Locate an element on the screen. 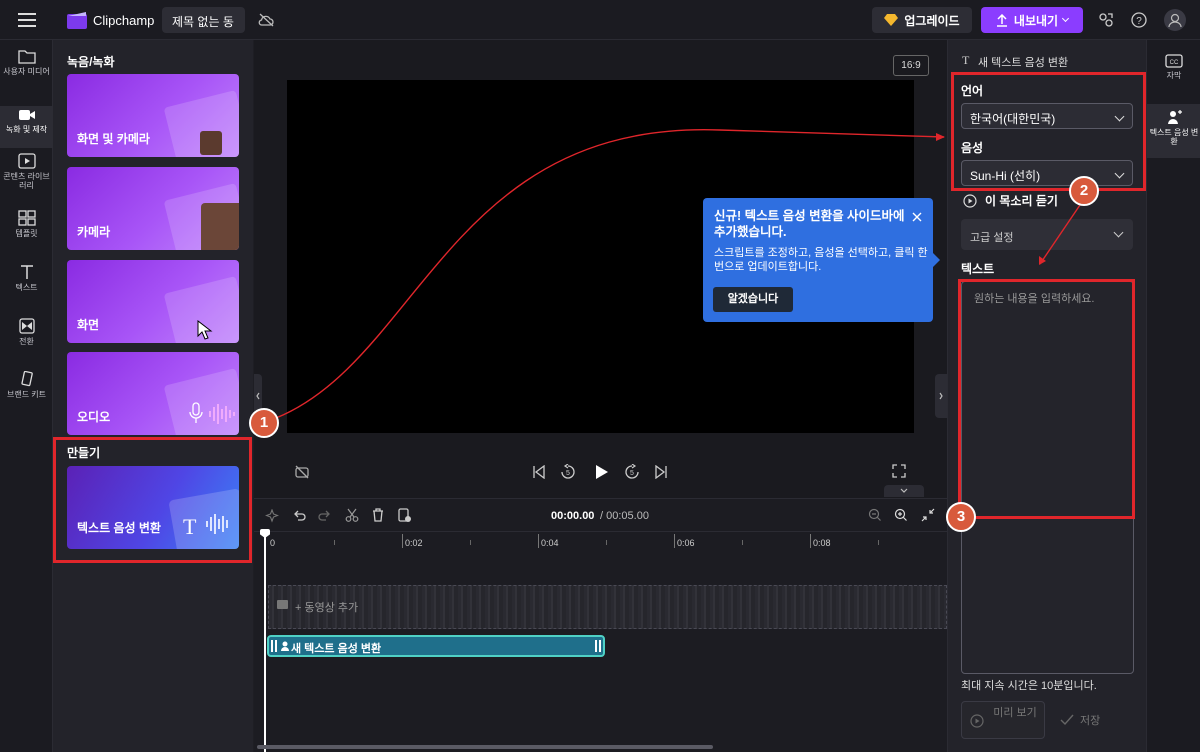 Image resolution: width=1200 pixels, height=752 pixels. highlight-create-section is located at coordinates (152, 500).